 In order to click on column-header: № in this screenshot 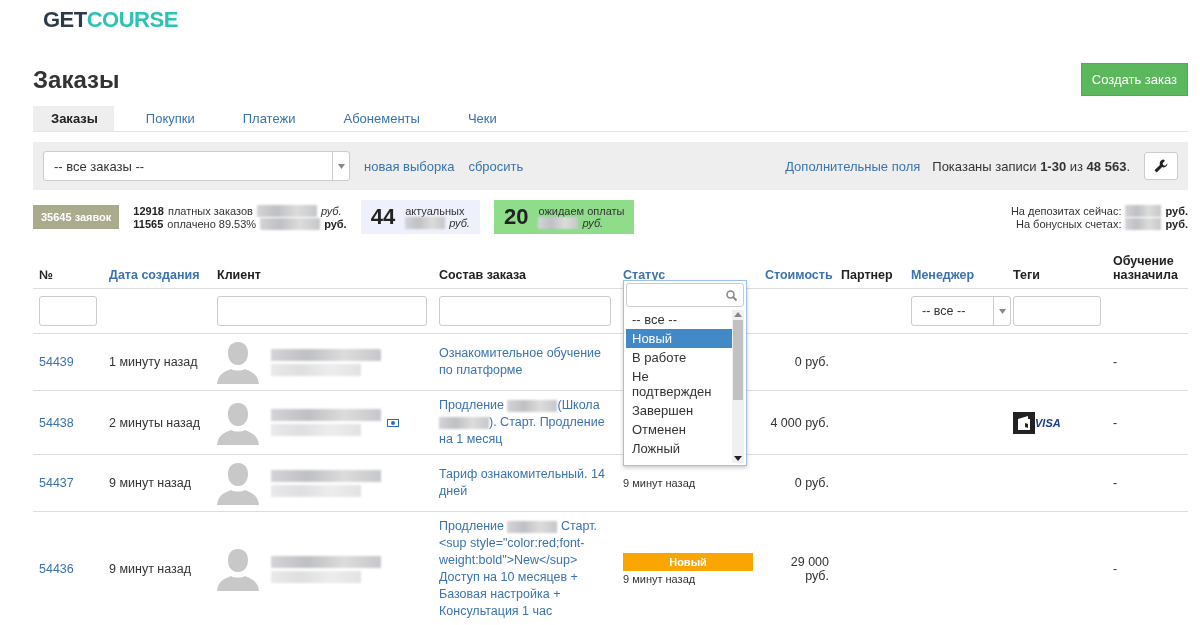, I will do `click(46, 275)`.